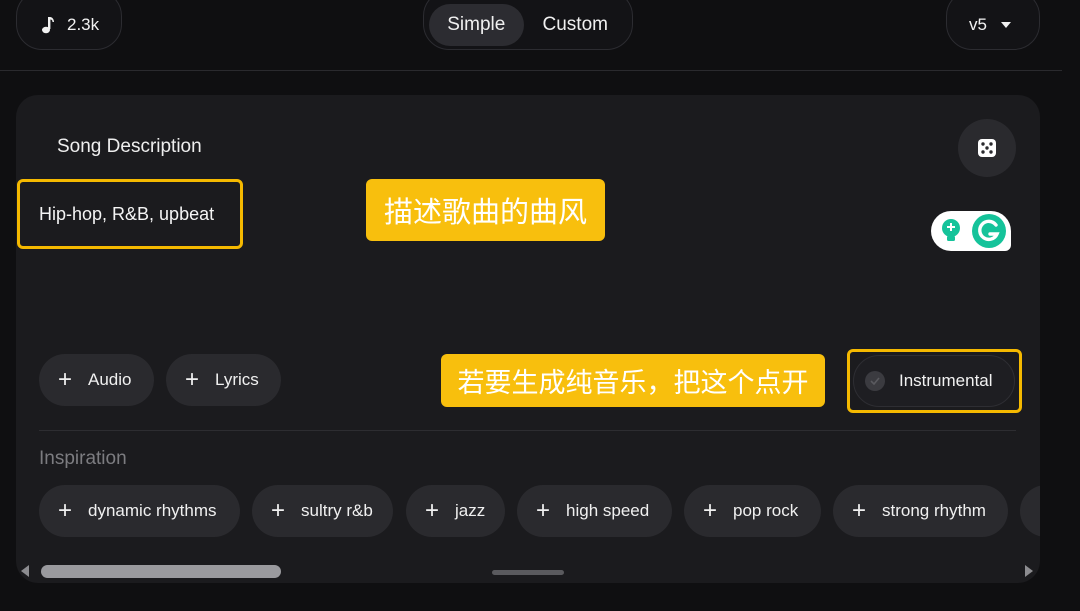 This screenshot has height=611, width=1080. What do you see at coordinates (633, 380) in the screenshot?
I see `instrumental-annotation: 若要生成纯音乐，把这个点开` at bounding box center [633, 380].